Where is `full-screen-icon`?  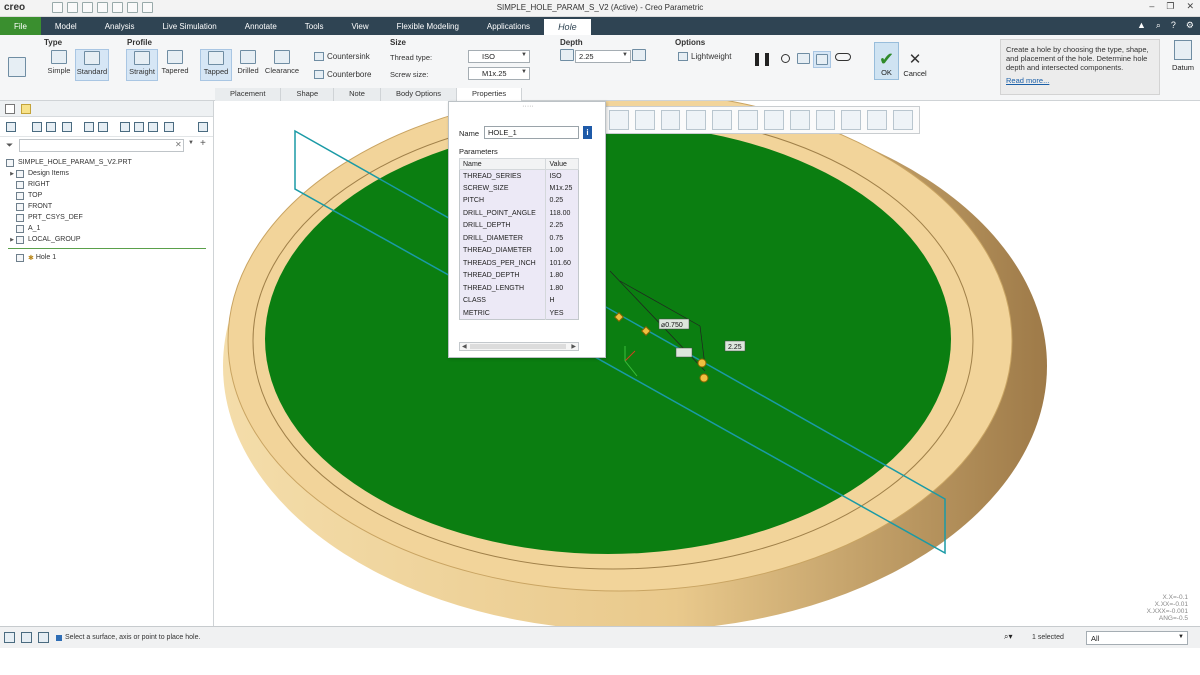 full-screen-icon is located at coordinates (43, 637).